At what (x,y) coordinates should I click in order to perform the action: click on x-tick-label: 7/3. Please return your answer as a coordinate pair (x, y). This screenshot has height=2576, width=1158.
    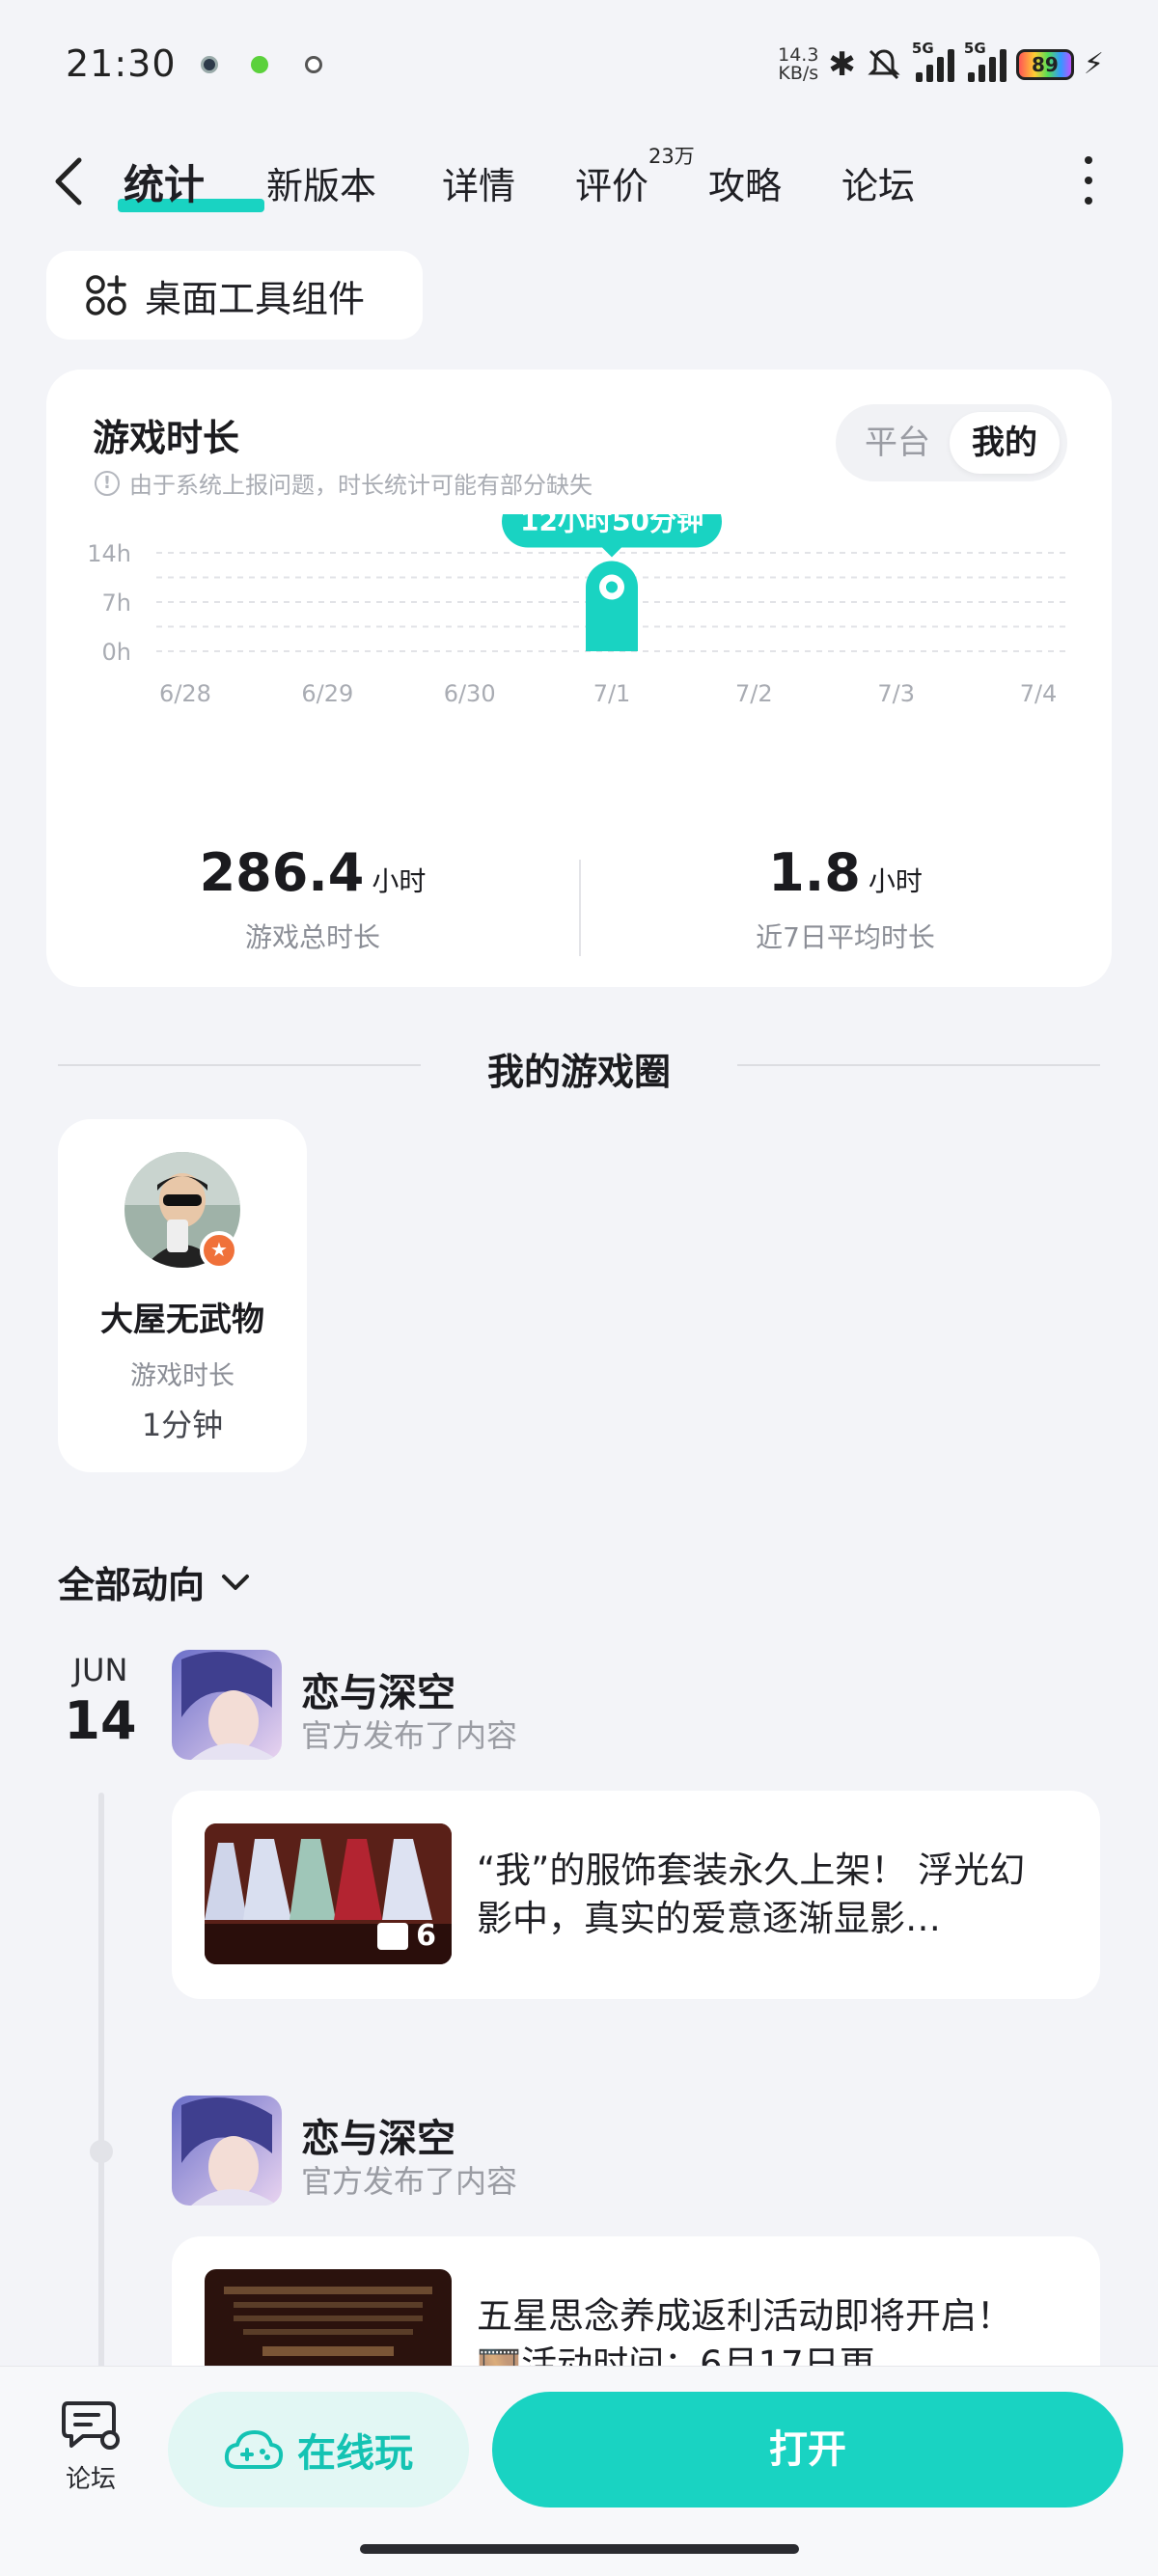
    Looking at the image, I should click on (896, 693).